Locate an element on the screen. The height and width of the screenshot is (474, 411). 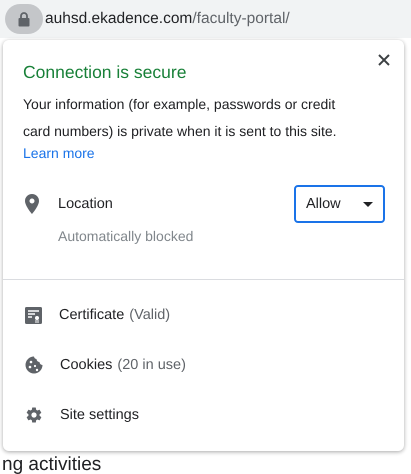
site-info-button is located at coordinates (24, 19).